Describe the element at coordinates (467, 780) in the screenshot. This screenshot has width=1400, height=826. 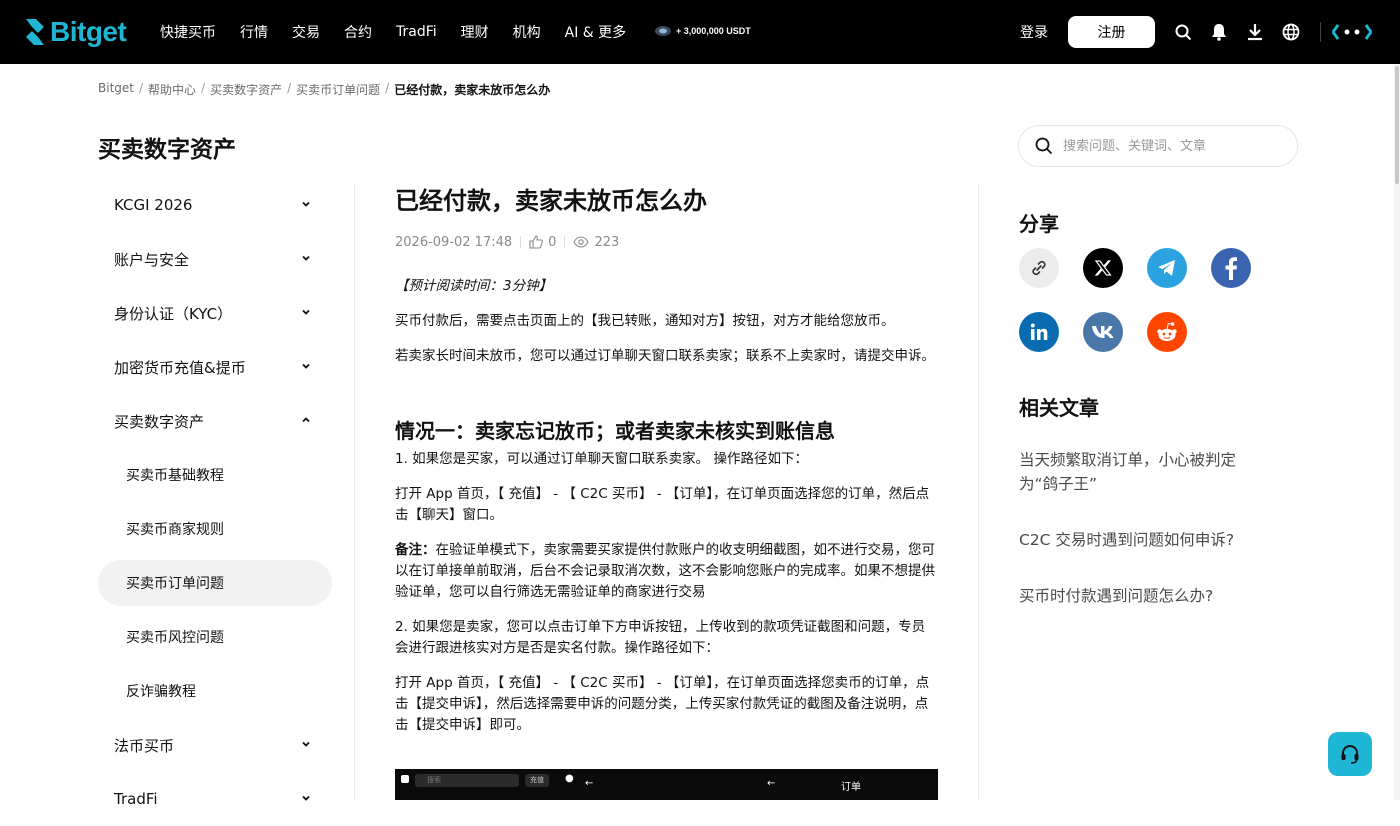
I see `preview-search: 搜索` at that location.